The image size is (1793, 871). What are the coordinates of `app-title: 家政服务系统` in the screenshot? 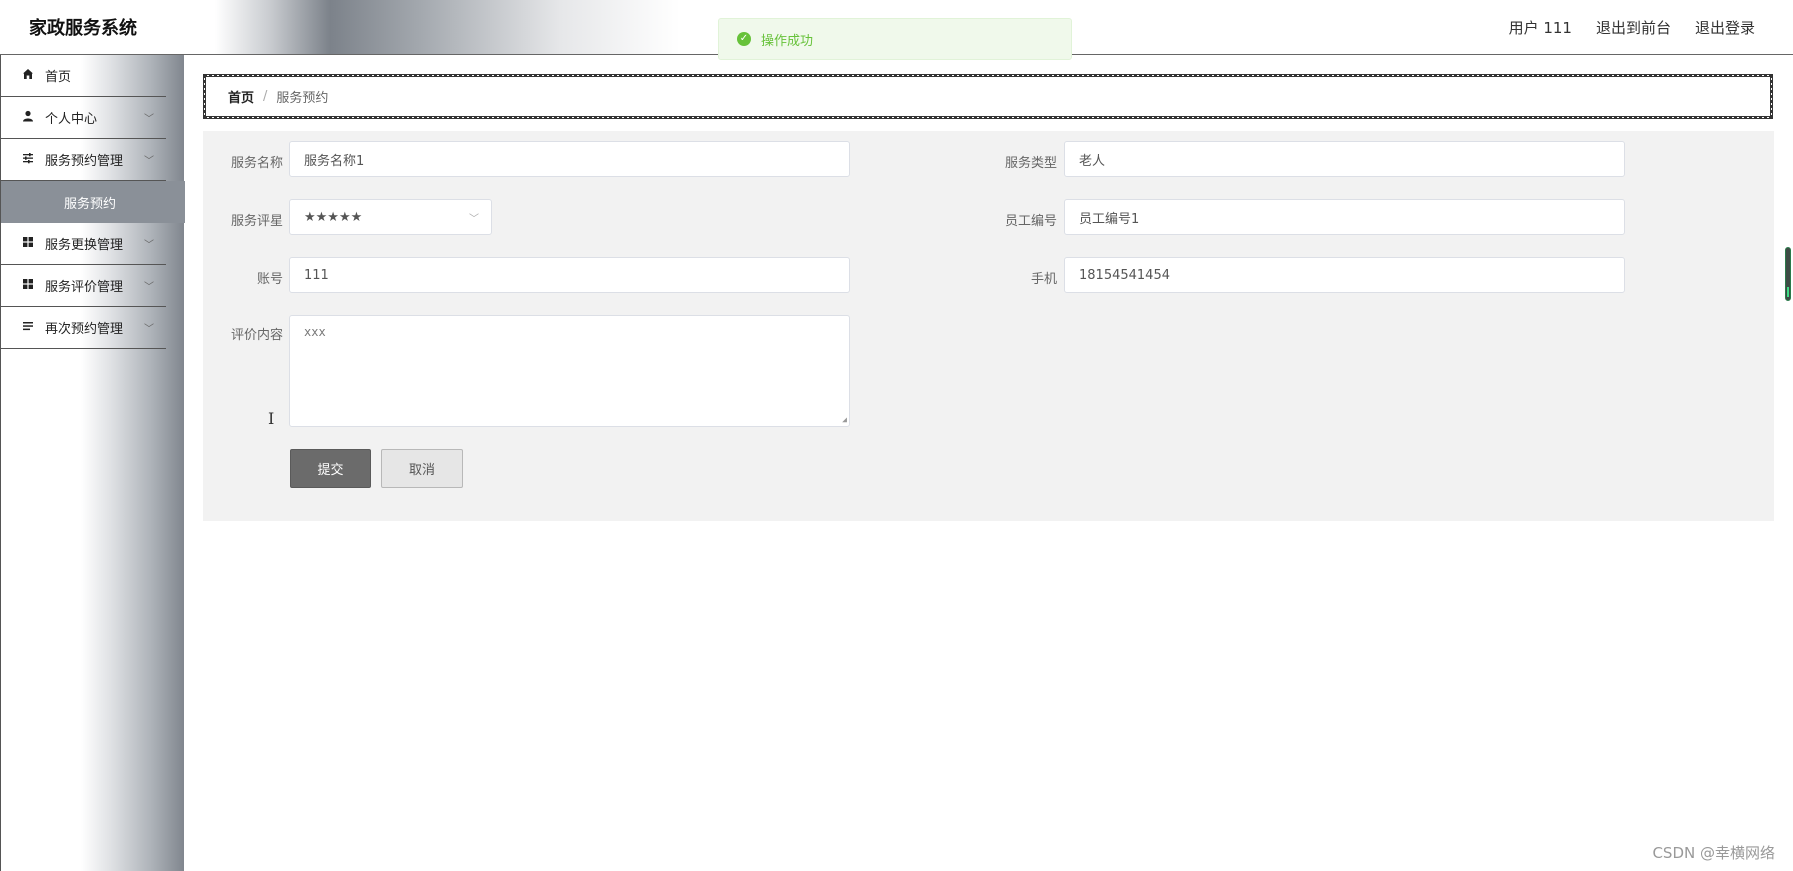 It's located at (83, 28).